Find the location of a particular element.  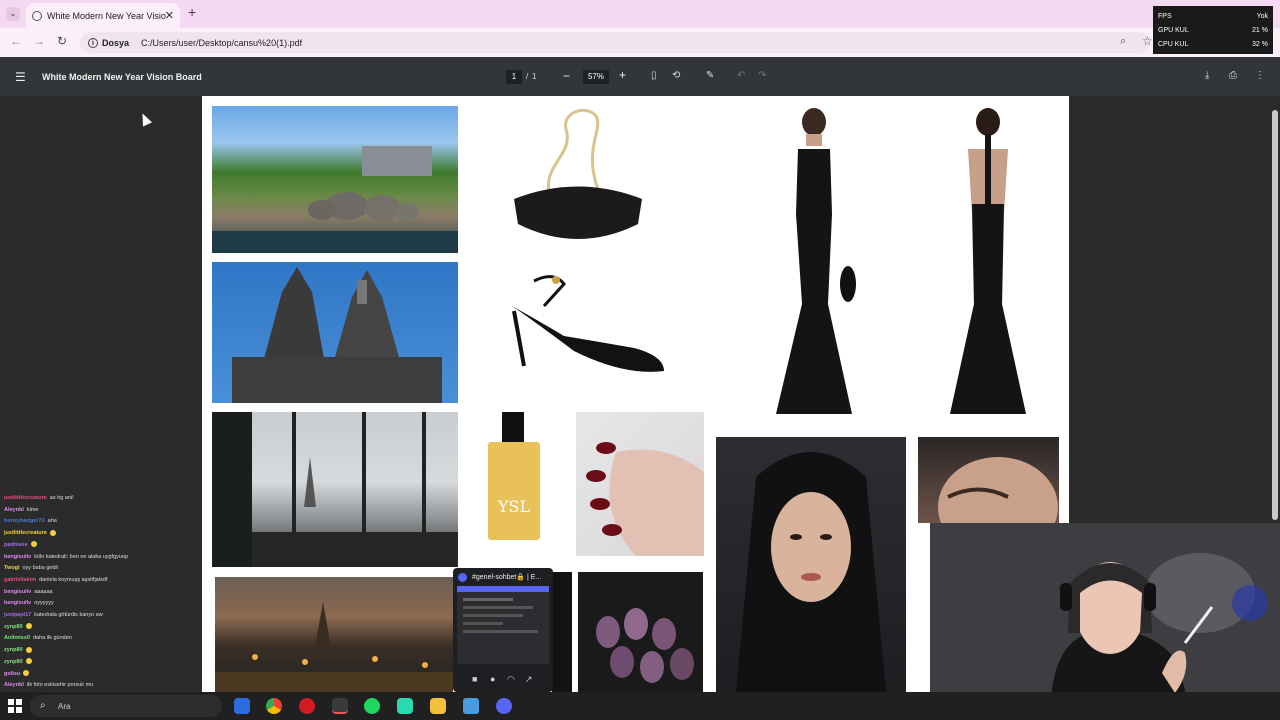

chat-text: katedrala götürdis kanyo aw is located at coordinates (68, 615).